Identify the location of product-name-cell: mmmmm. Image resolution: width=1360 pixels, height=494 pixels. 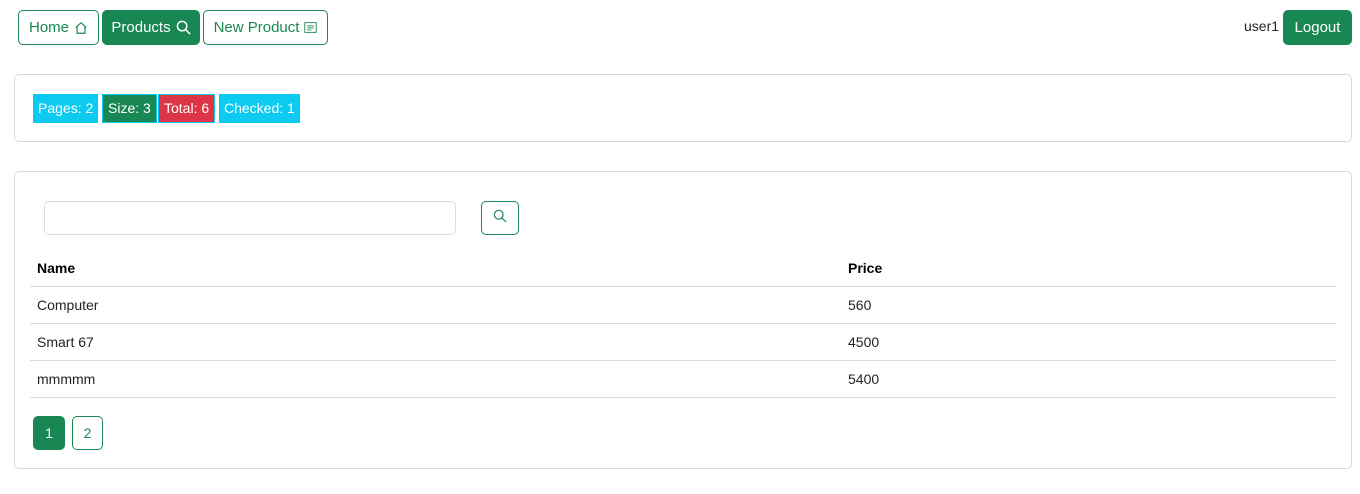
(66, 379).